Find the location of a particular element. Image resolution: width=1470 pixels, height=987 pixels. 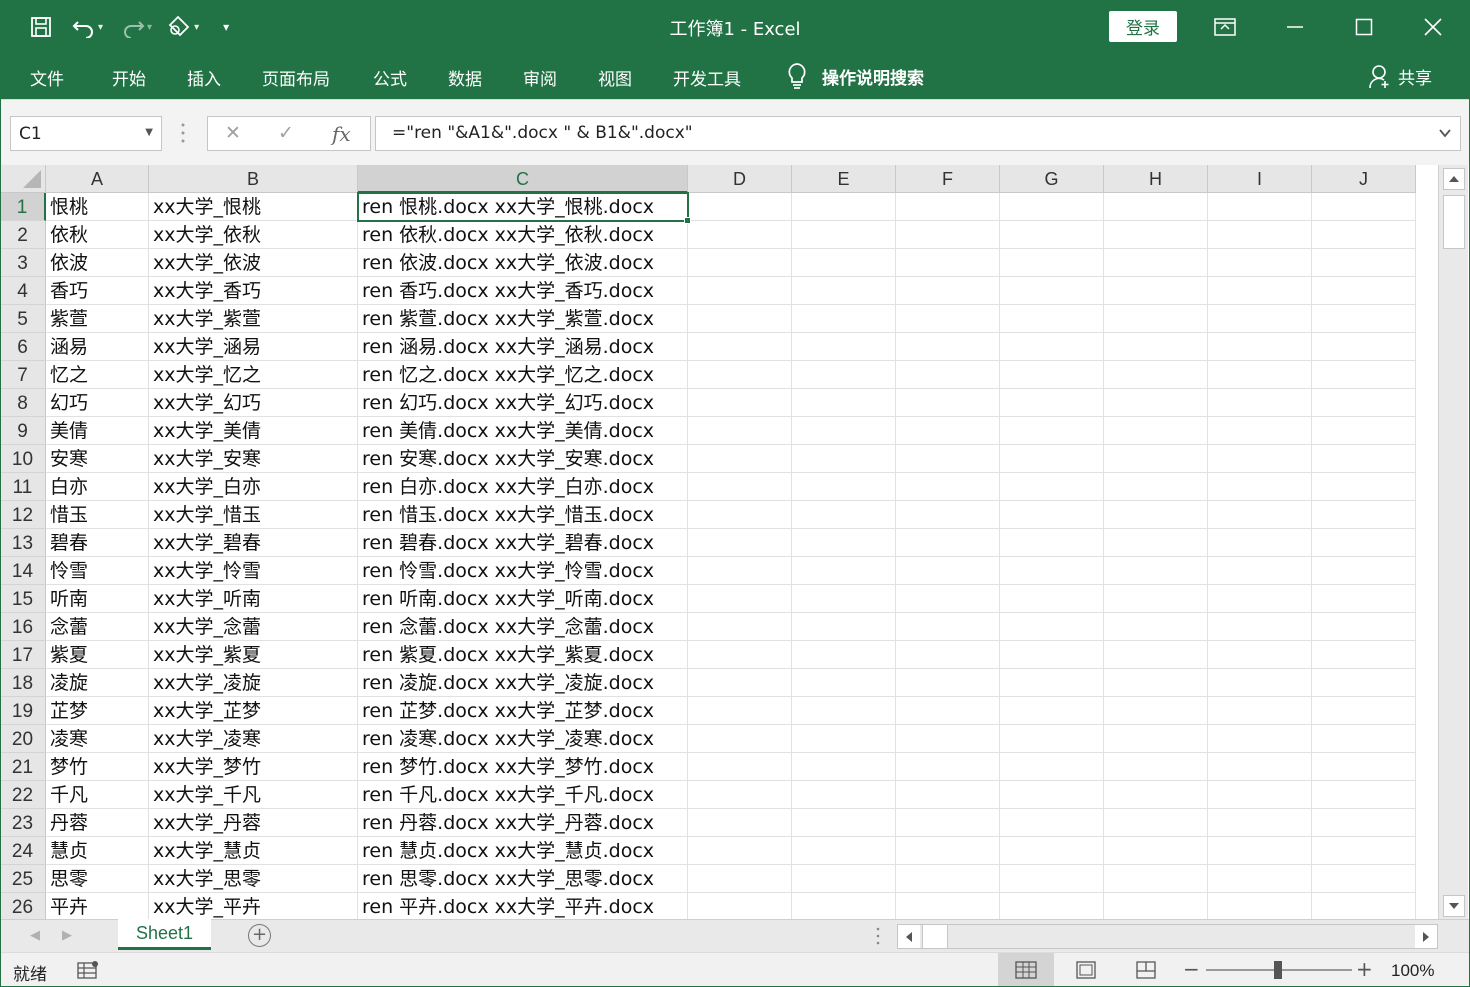

cell-g11 is located at coordinates (1052, 487).